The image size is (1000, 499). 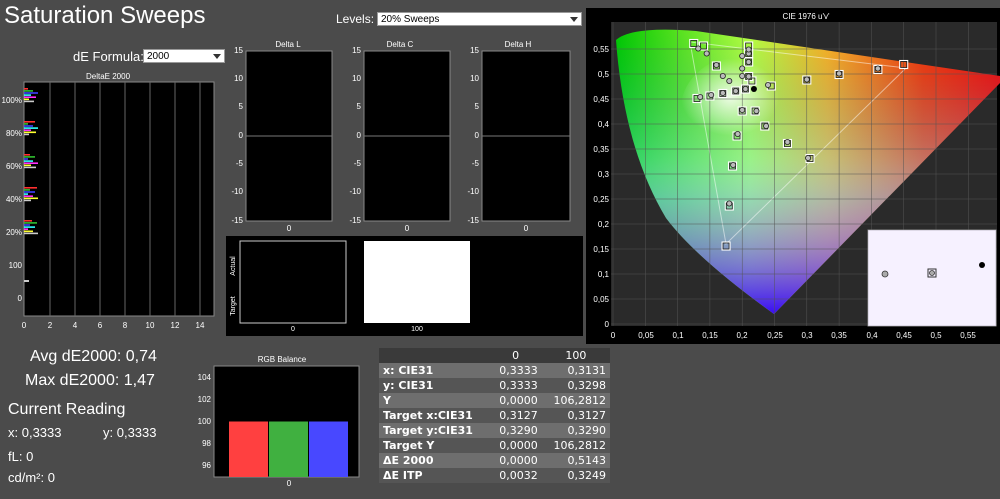 What do you see at coordinates (434, 355) in the screenshot?
I see `readings-header` at bounding box center [434, 355].